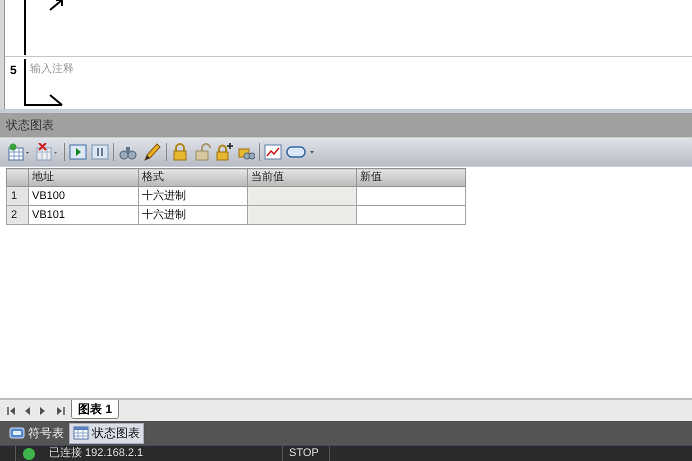 The image size is (692, 461). Describe the element at coordinates (100, 152) in the screenshot. I see `pause-icon` at that location.